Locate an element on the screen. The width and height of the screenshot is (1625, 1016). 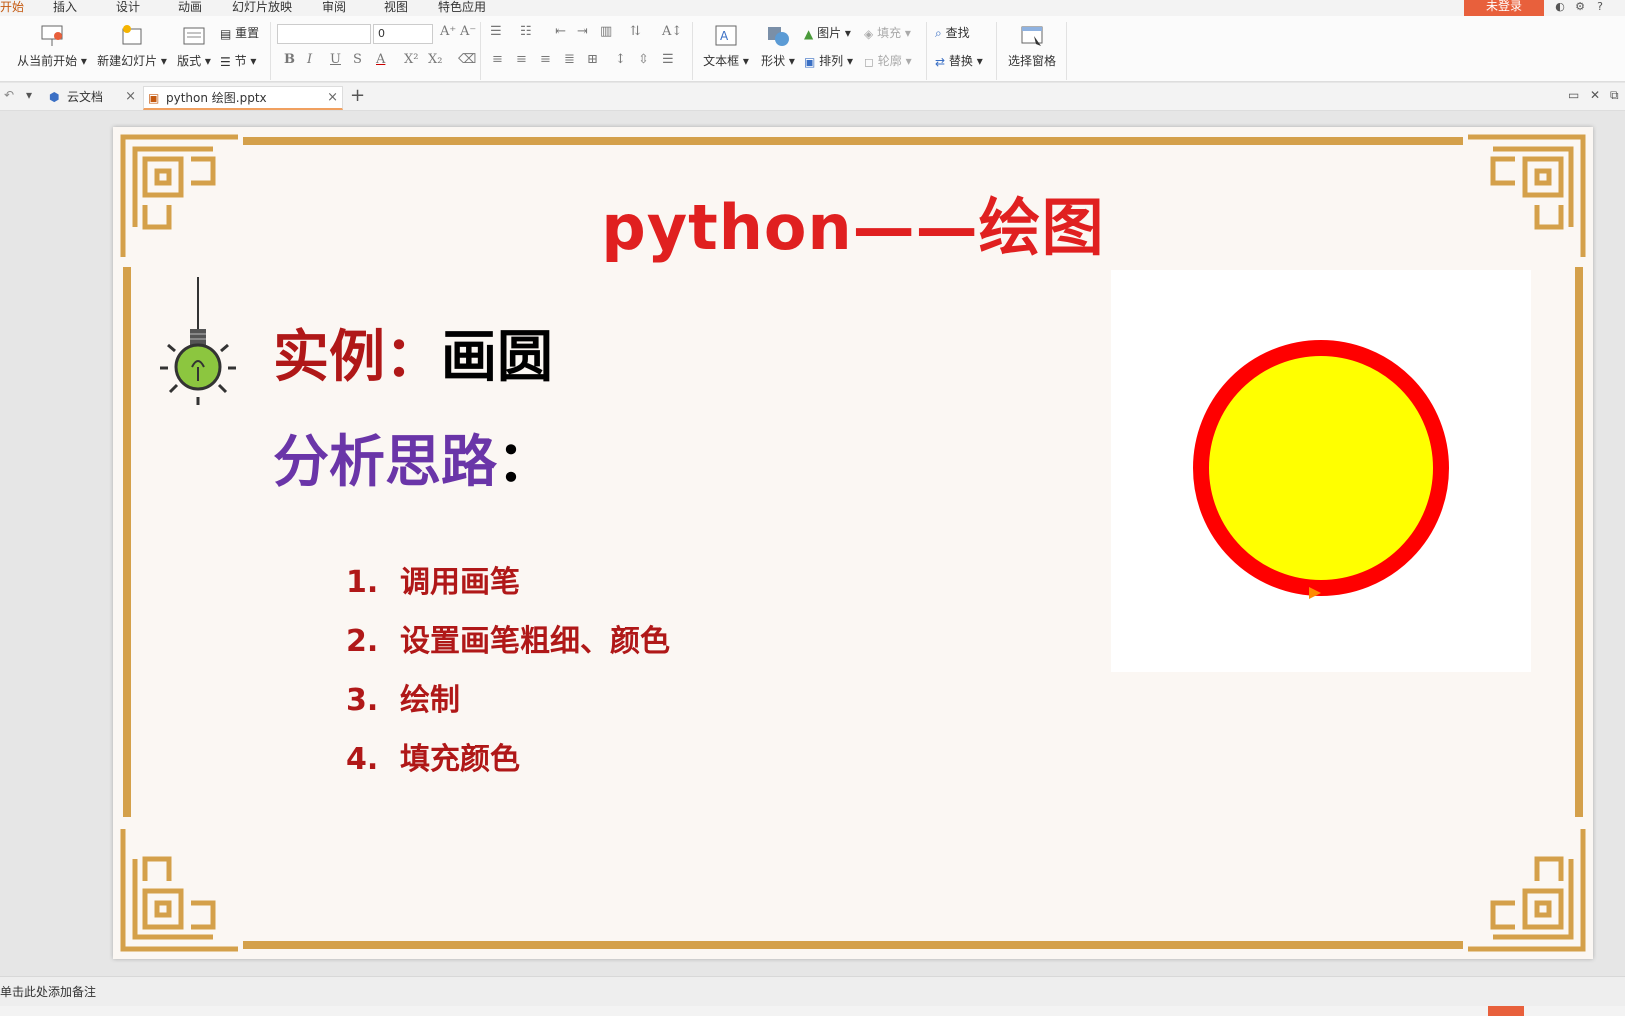
tab-cloud-docs: ⬢ 云文档 × is located at coordinates (92, 98).